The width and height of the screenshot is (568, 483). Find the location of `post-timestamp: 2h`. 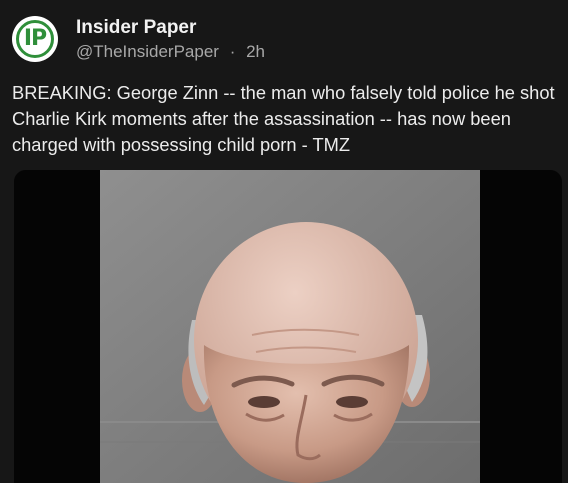

post-timestamp: 2h is located at coordinates (255, 51).